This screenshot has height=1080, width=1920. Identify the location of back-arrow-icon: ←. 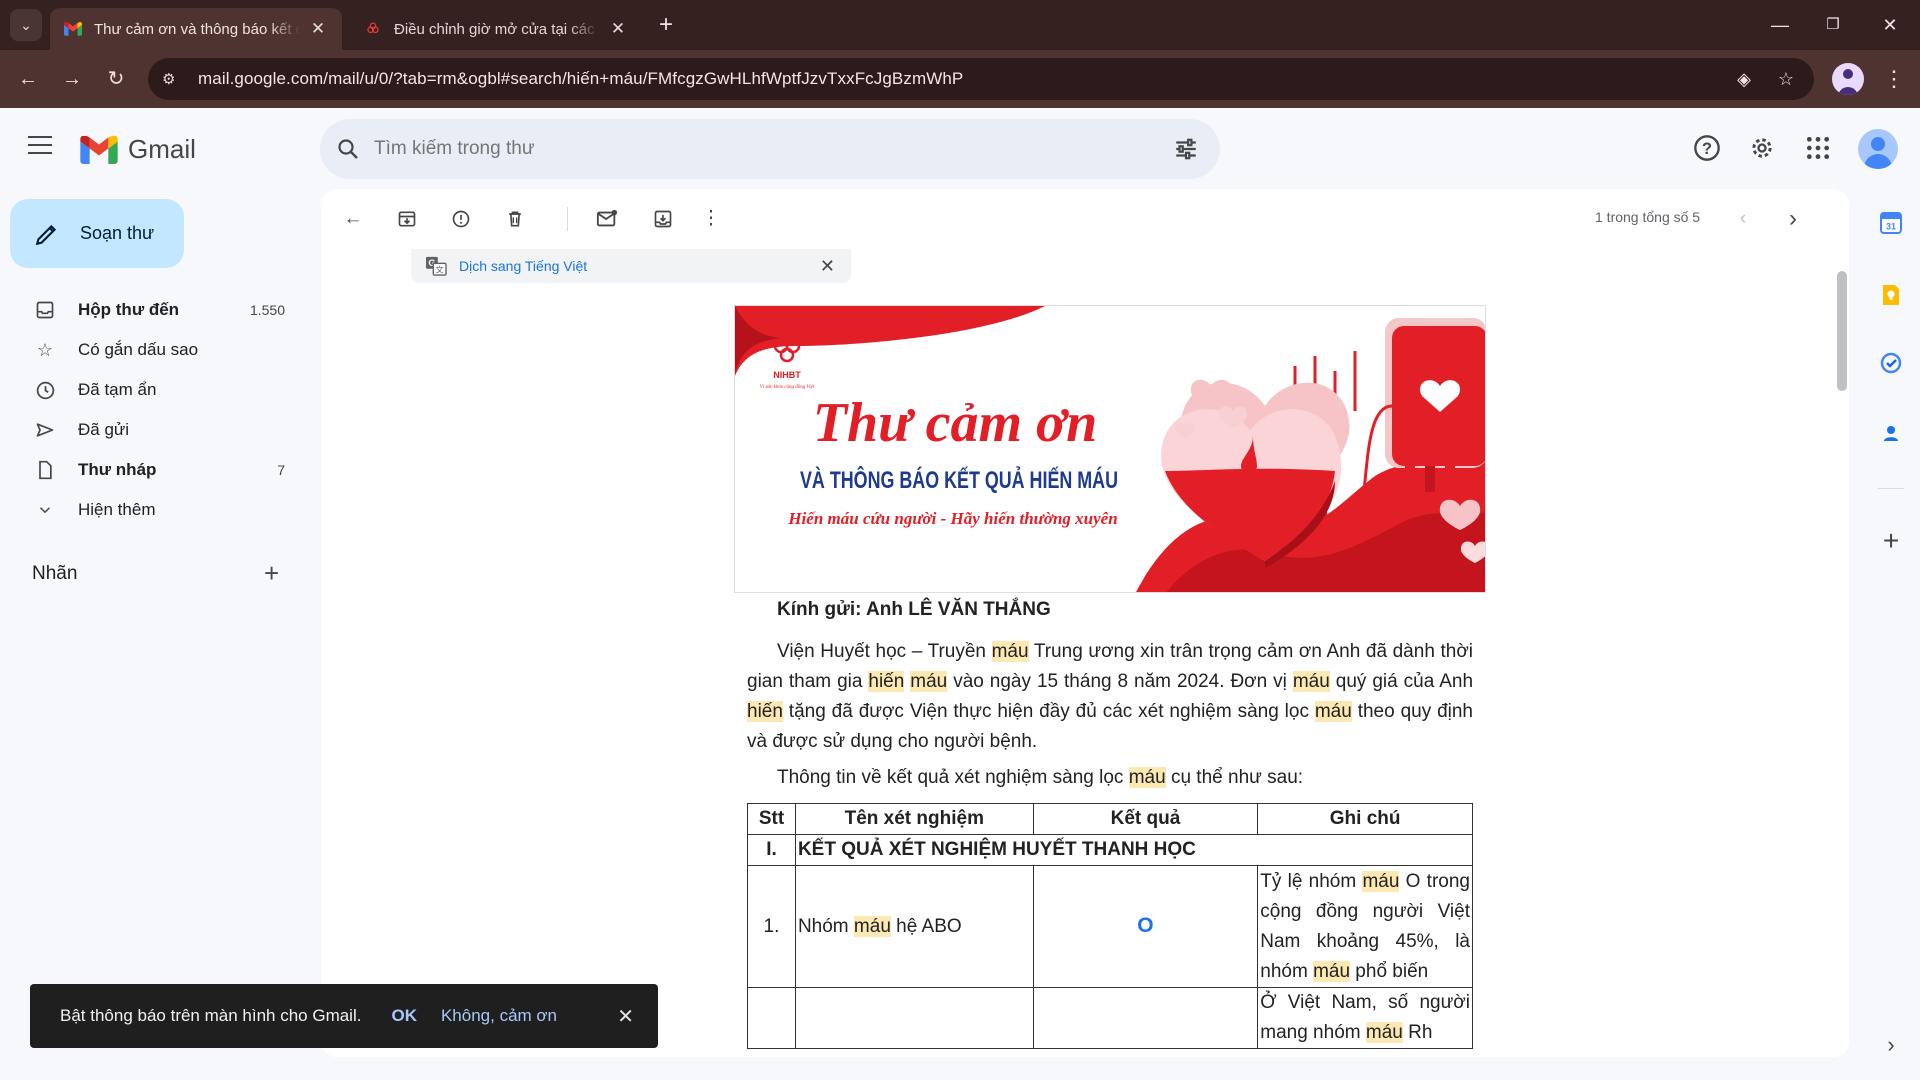
(28, 79).